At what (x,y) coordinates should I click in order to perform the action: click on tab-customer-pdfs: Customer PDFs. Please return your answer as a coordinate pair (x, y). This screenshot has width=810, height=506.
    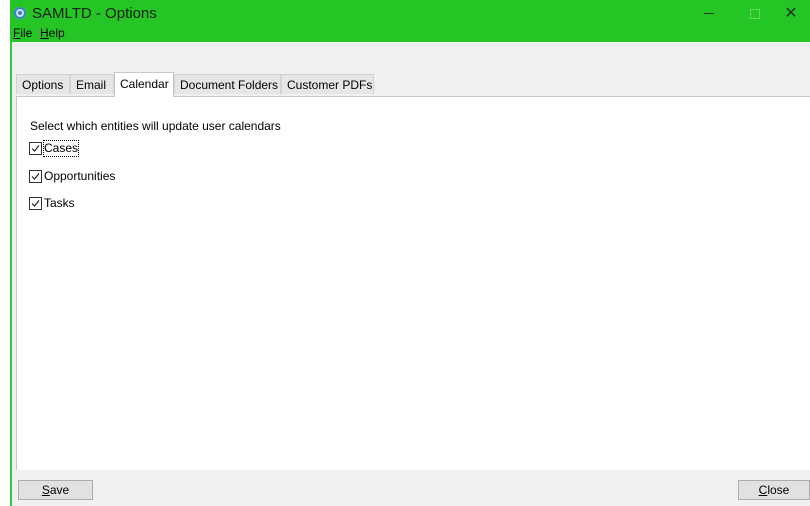
    Looking at the image, I should click on (327, 84).